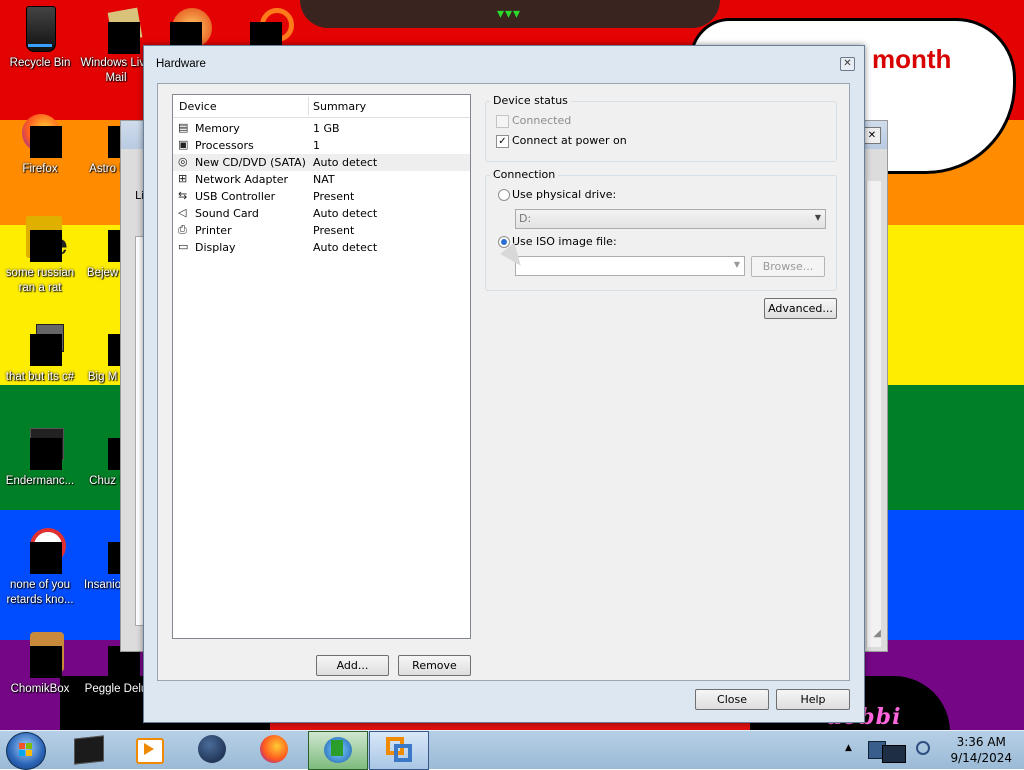  I want to click on close-button: Close, so click(732, 699).